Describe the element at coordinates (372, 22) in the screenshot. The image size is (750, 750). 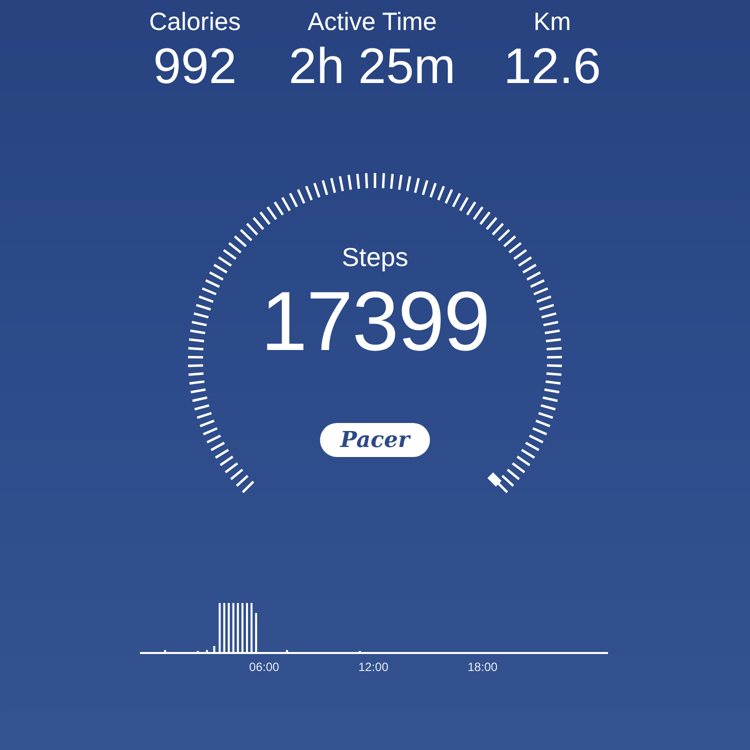
I see `stat-label: Active Time` at that location.